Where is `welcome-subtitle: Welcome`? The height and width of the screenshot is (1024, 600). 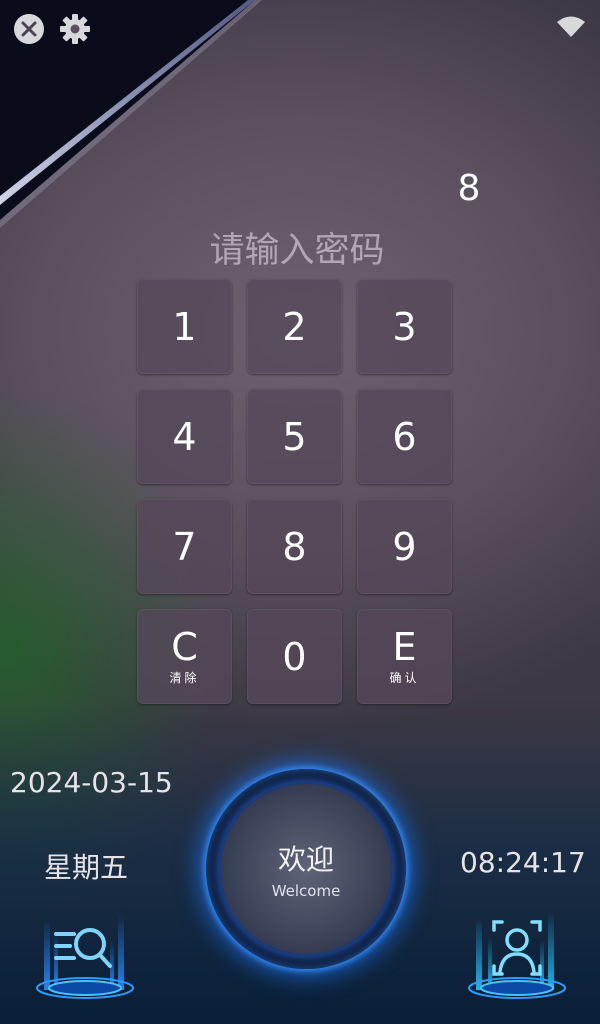 welcome-subtitle: Welcome is located at coordinates (306, 891).